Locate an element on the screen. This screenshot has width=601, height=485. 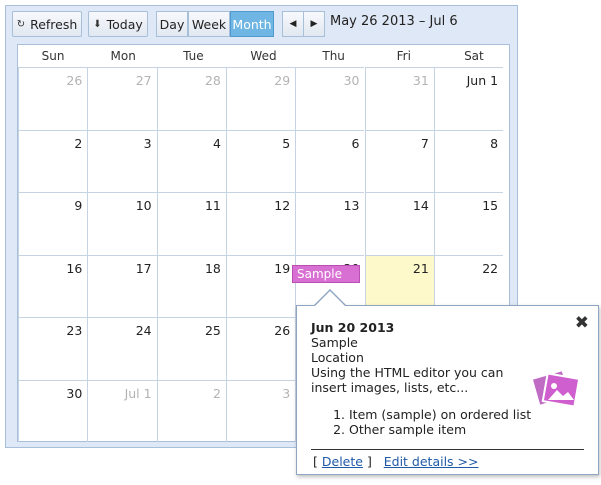
day-number: 14 is located at coordinates (420, 205).